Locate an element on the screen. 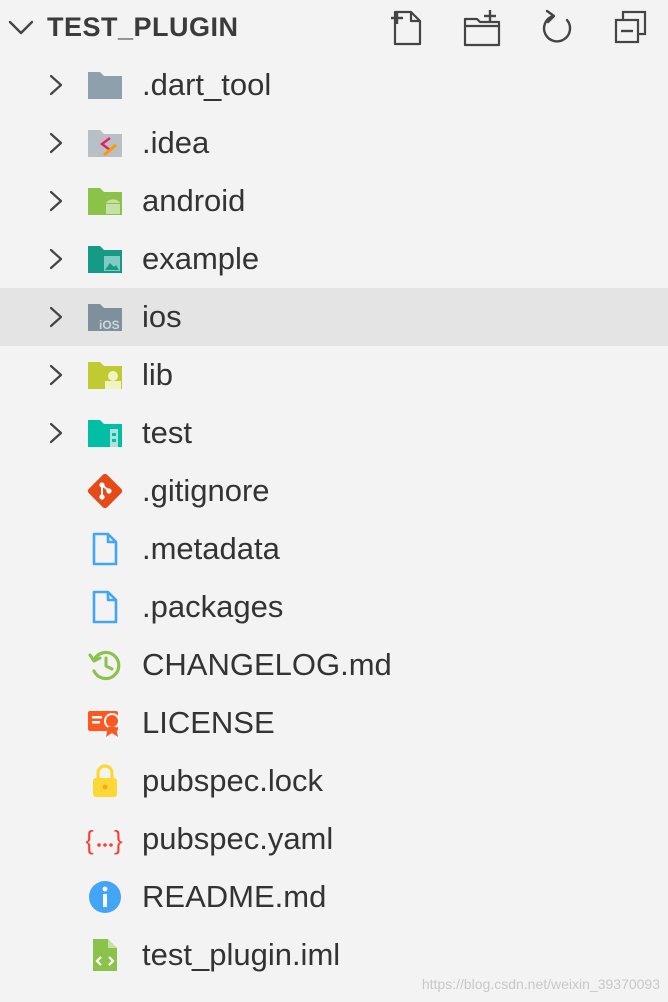 The width and height of the screenshot is (668, 1002). tree-item-label: .gitignore is located at coordinates (206, 490).